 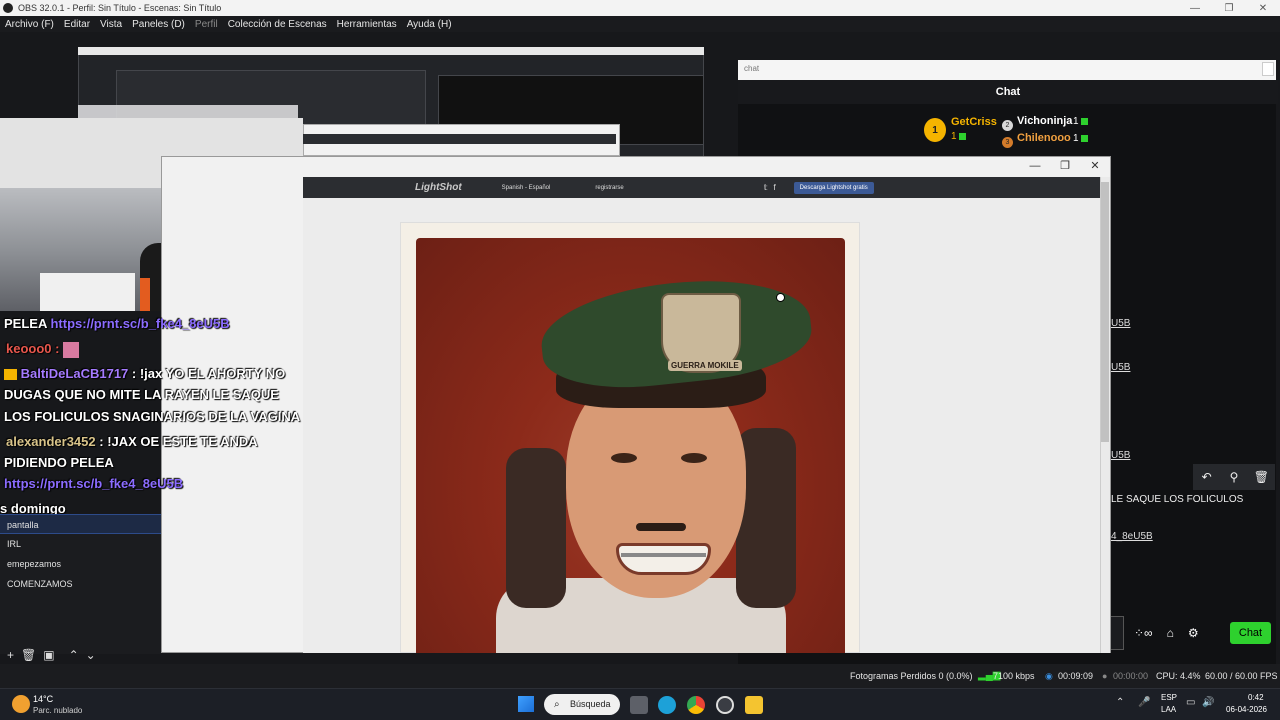 I want to click on taskbar-search: ⌕ Búsqueda, so click(x=582, y=704).